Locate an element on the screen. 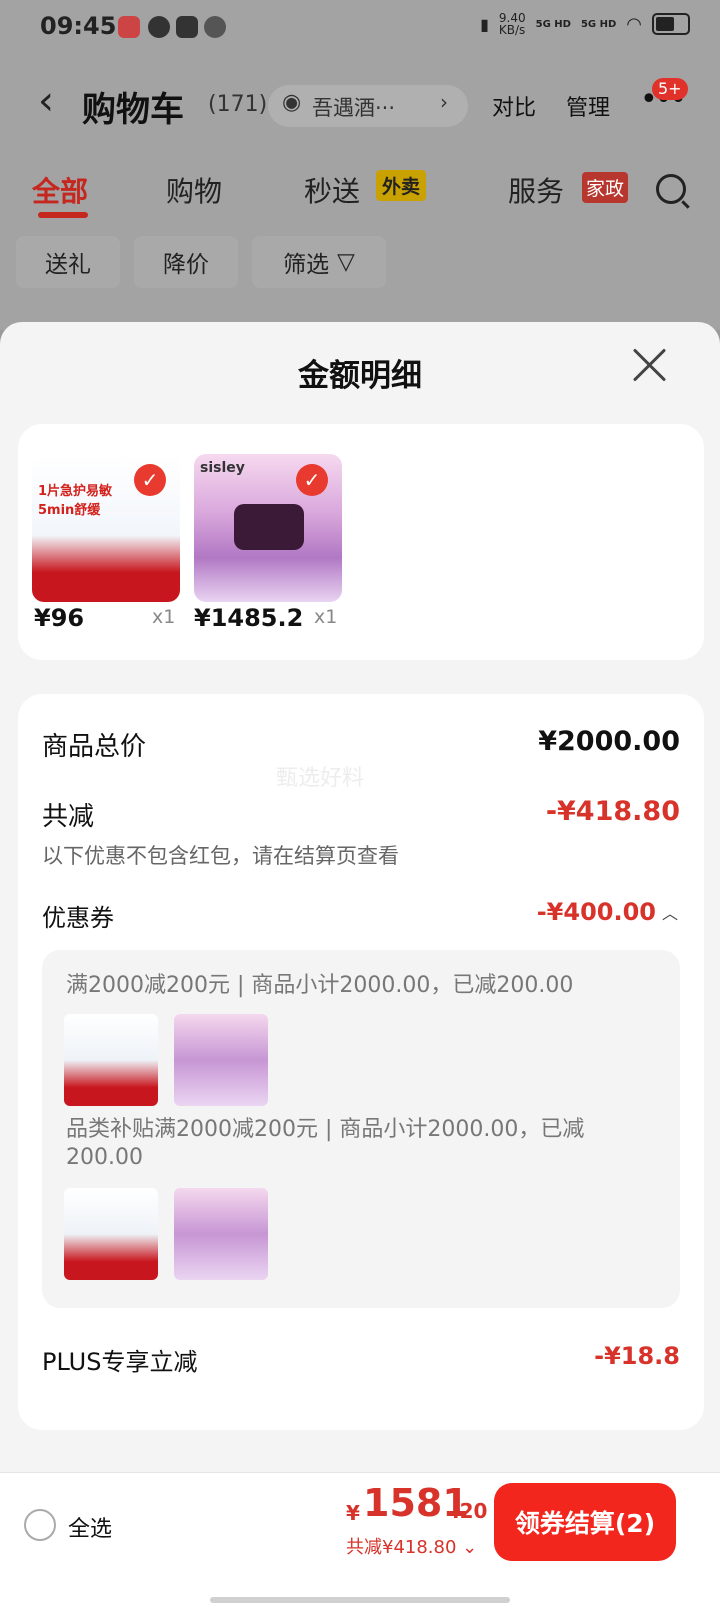 The image size is (720, 1613). cart-header: ‹ 购物车 (171) ◉ 吾遇酒··· › 对比 管理 ••• 5+ is located at coordinates (360, 105).